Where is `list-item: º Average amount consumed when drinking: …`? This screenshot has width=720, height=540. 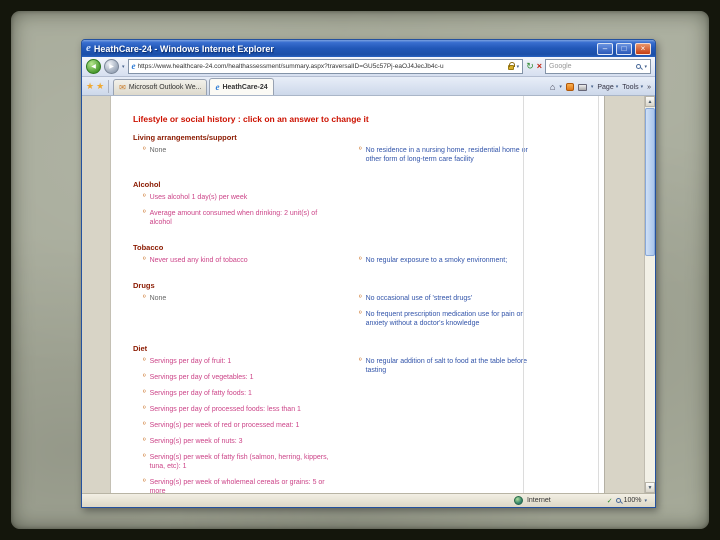
list-item: º Average amount consumed when drinking: … is located at coordinates (242, 218).